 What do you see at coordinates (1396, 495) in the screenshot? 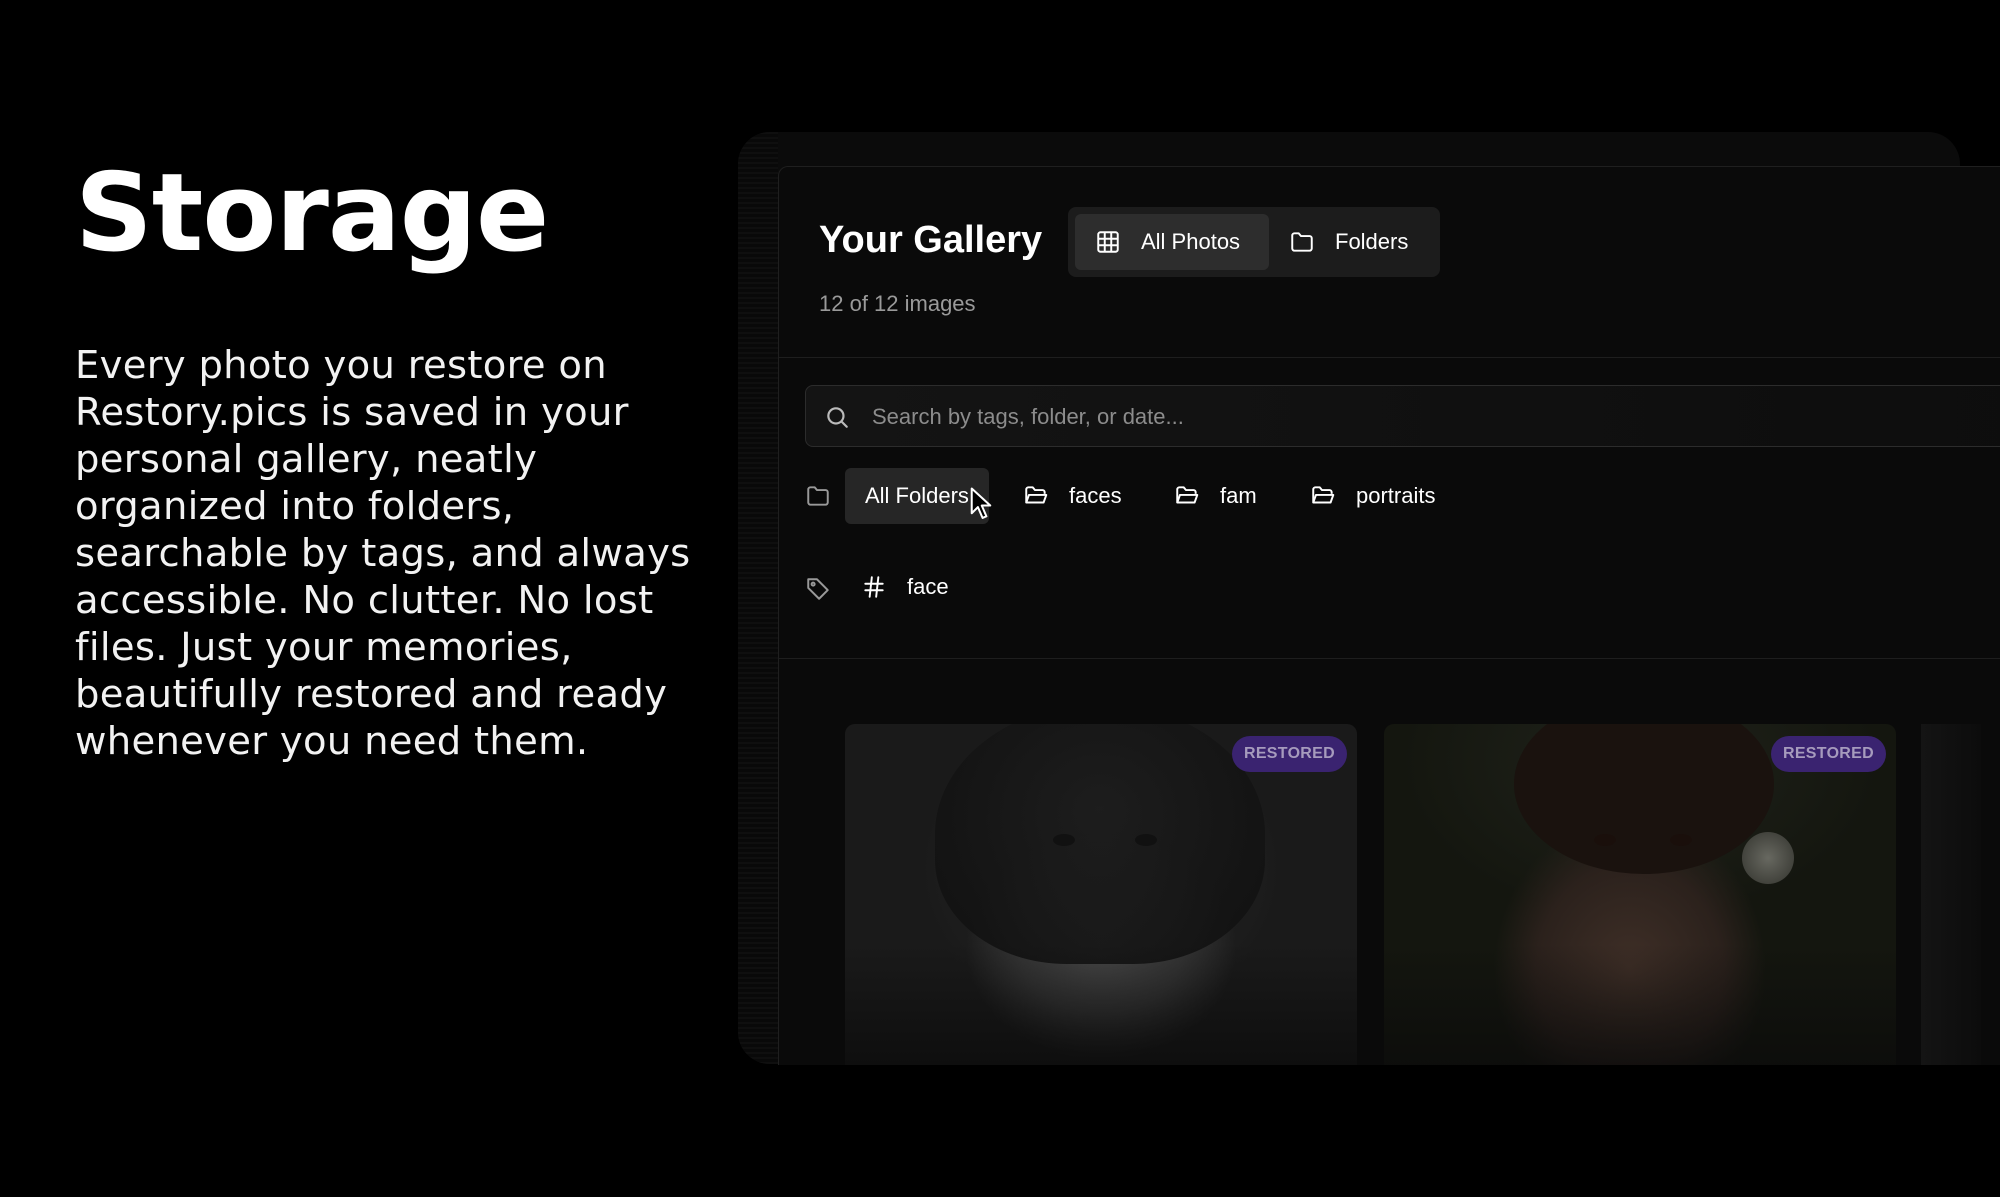
I see `folder-chip-label: portraits` at bounding box center [1396, 495].